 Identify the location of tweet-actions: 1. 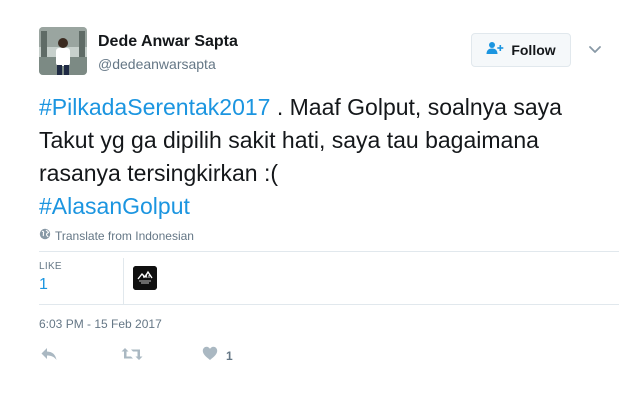
(189, 357).